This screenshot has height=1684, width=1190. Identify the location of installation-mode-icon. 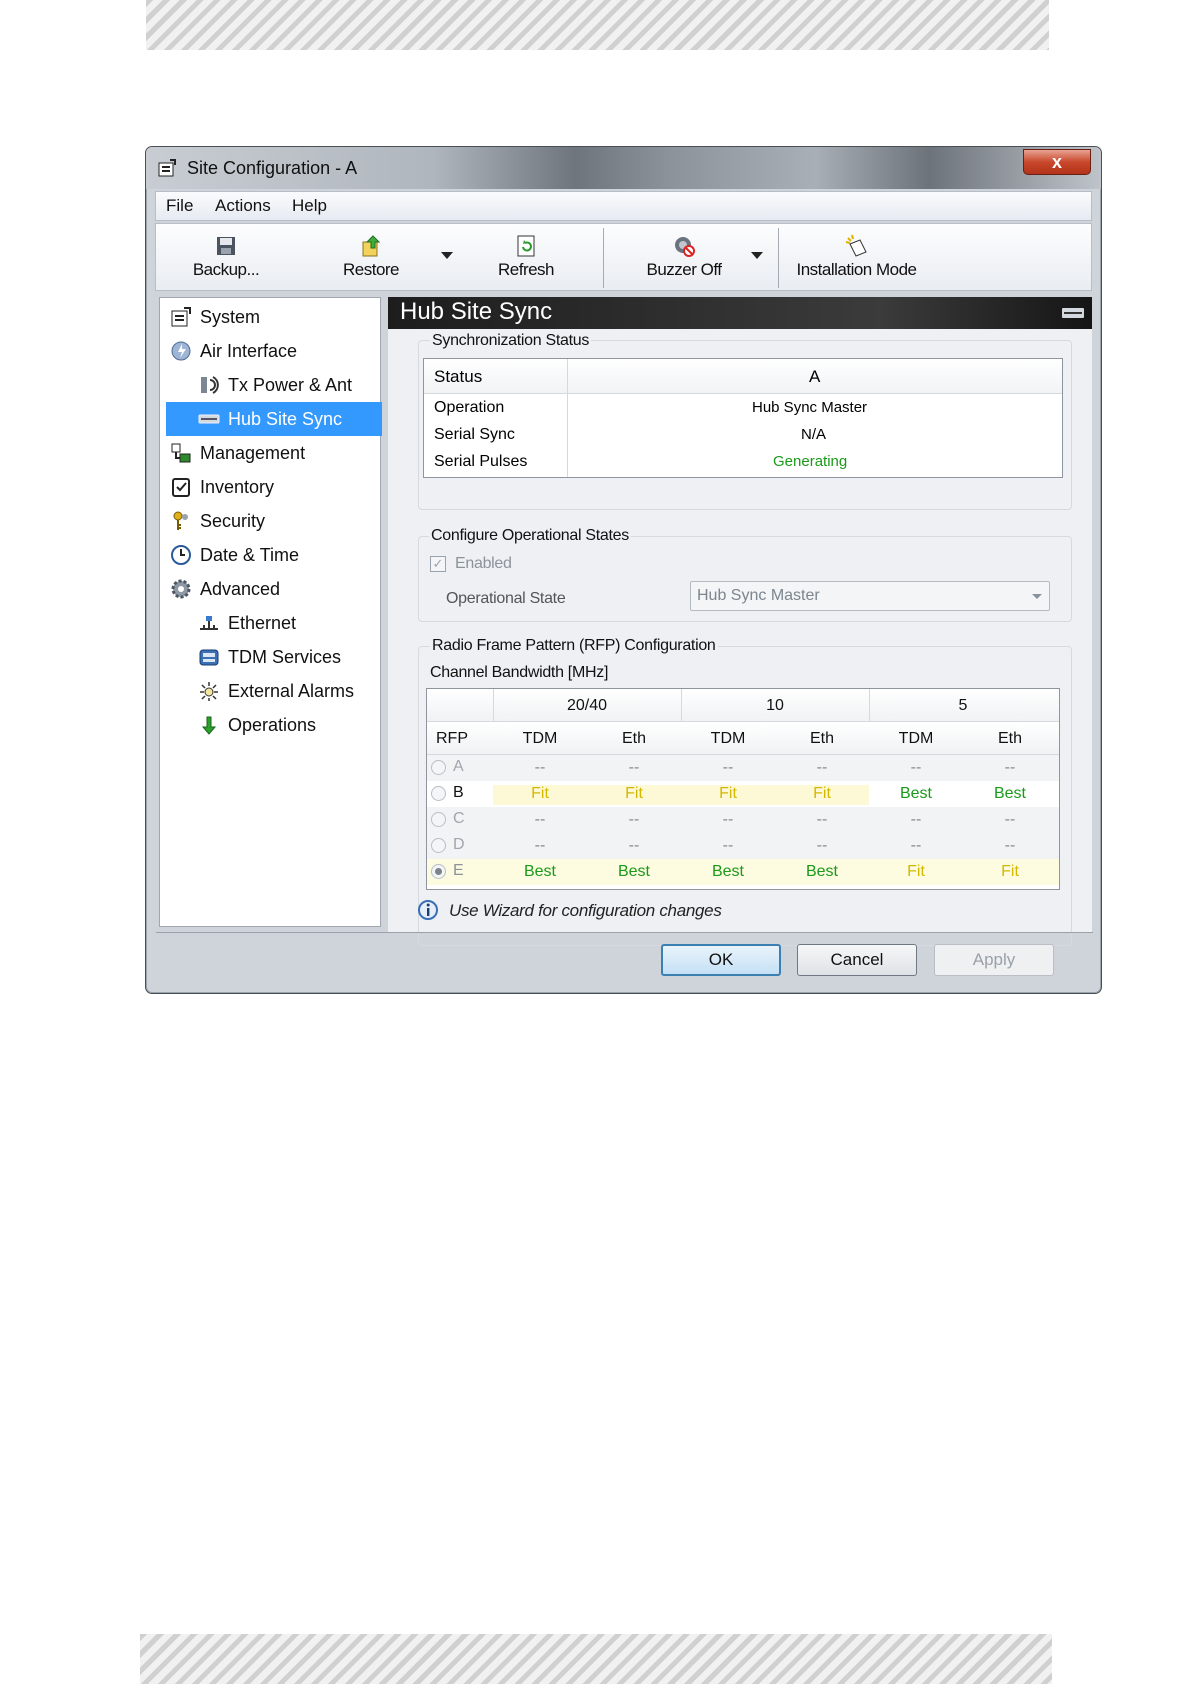
(856, 245).